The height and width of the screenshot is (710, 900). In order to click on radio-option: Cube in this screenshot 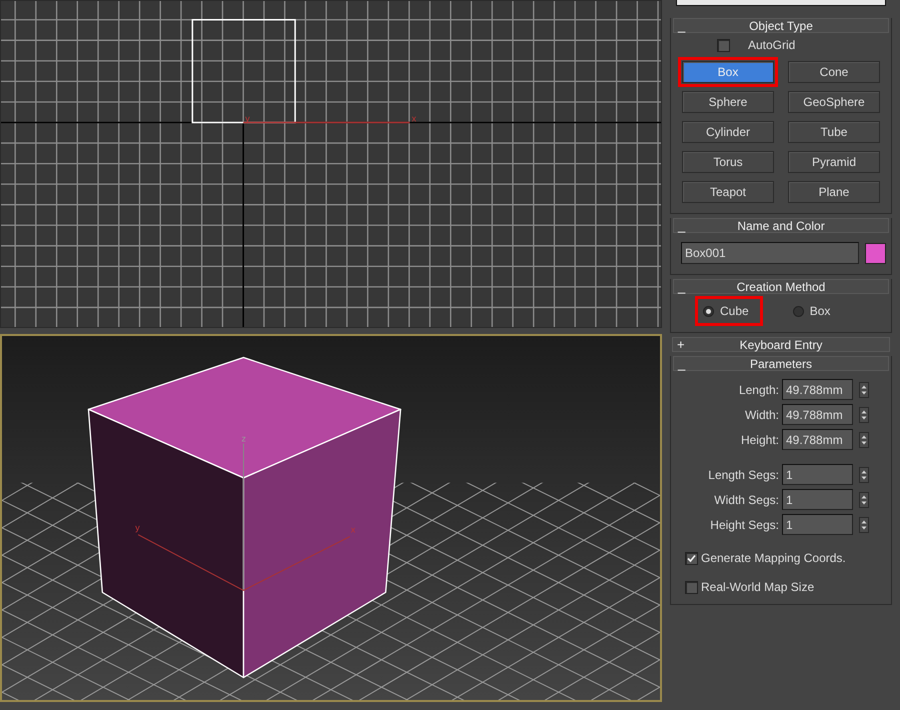, I will do `click(729, 311)`.